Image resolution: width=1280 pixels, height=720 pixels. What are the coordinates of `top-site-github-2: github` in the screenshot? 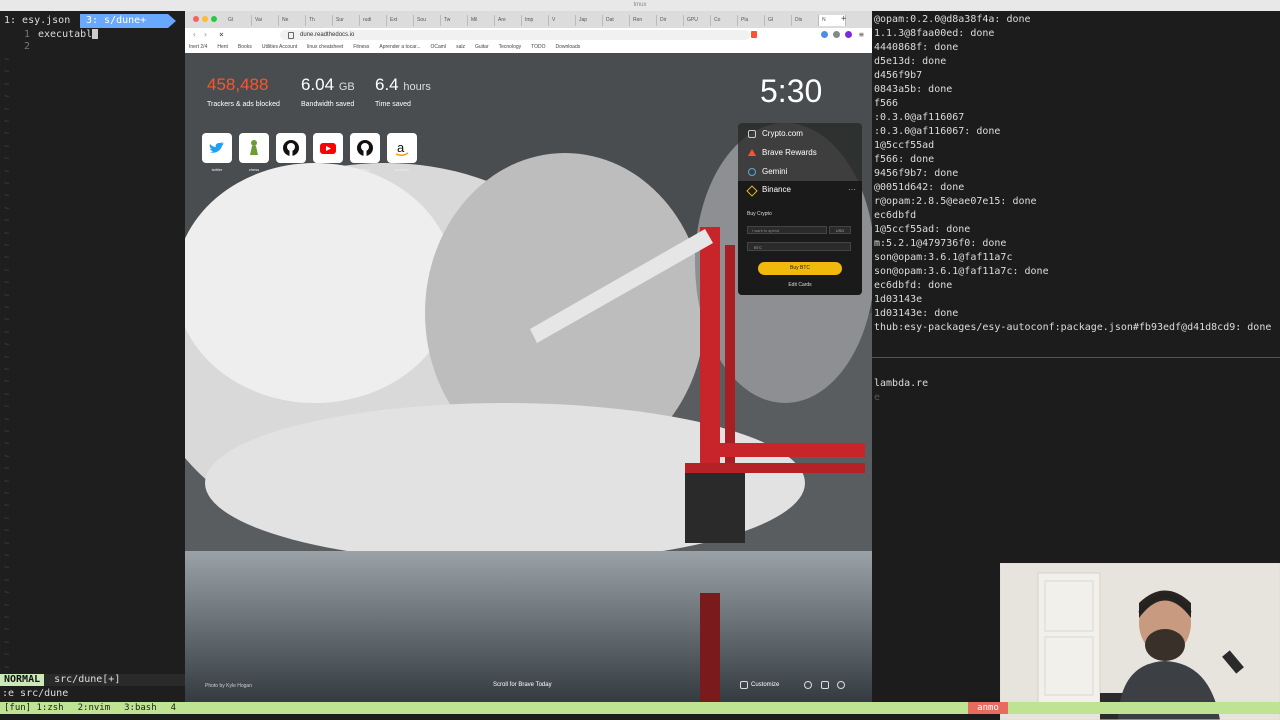 It's located at (365, 152).